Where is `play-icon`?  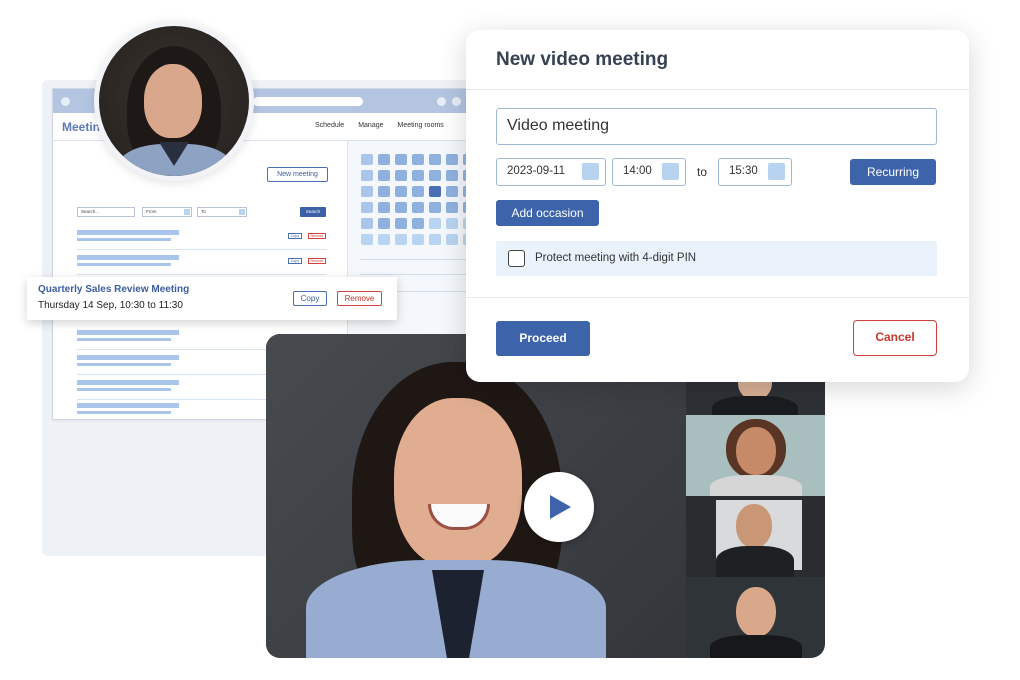 play-icon is located at coordinates (560, 507).